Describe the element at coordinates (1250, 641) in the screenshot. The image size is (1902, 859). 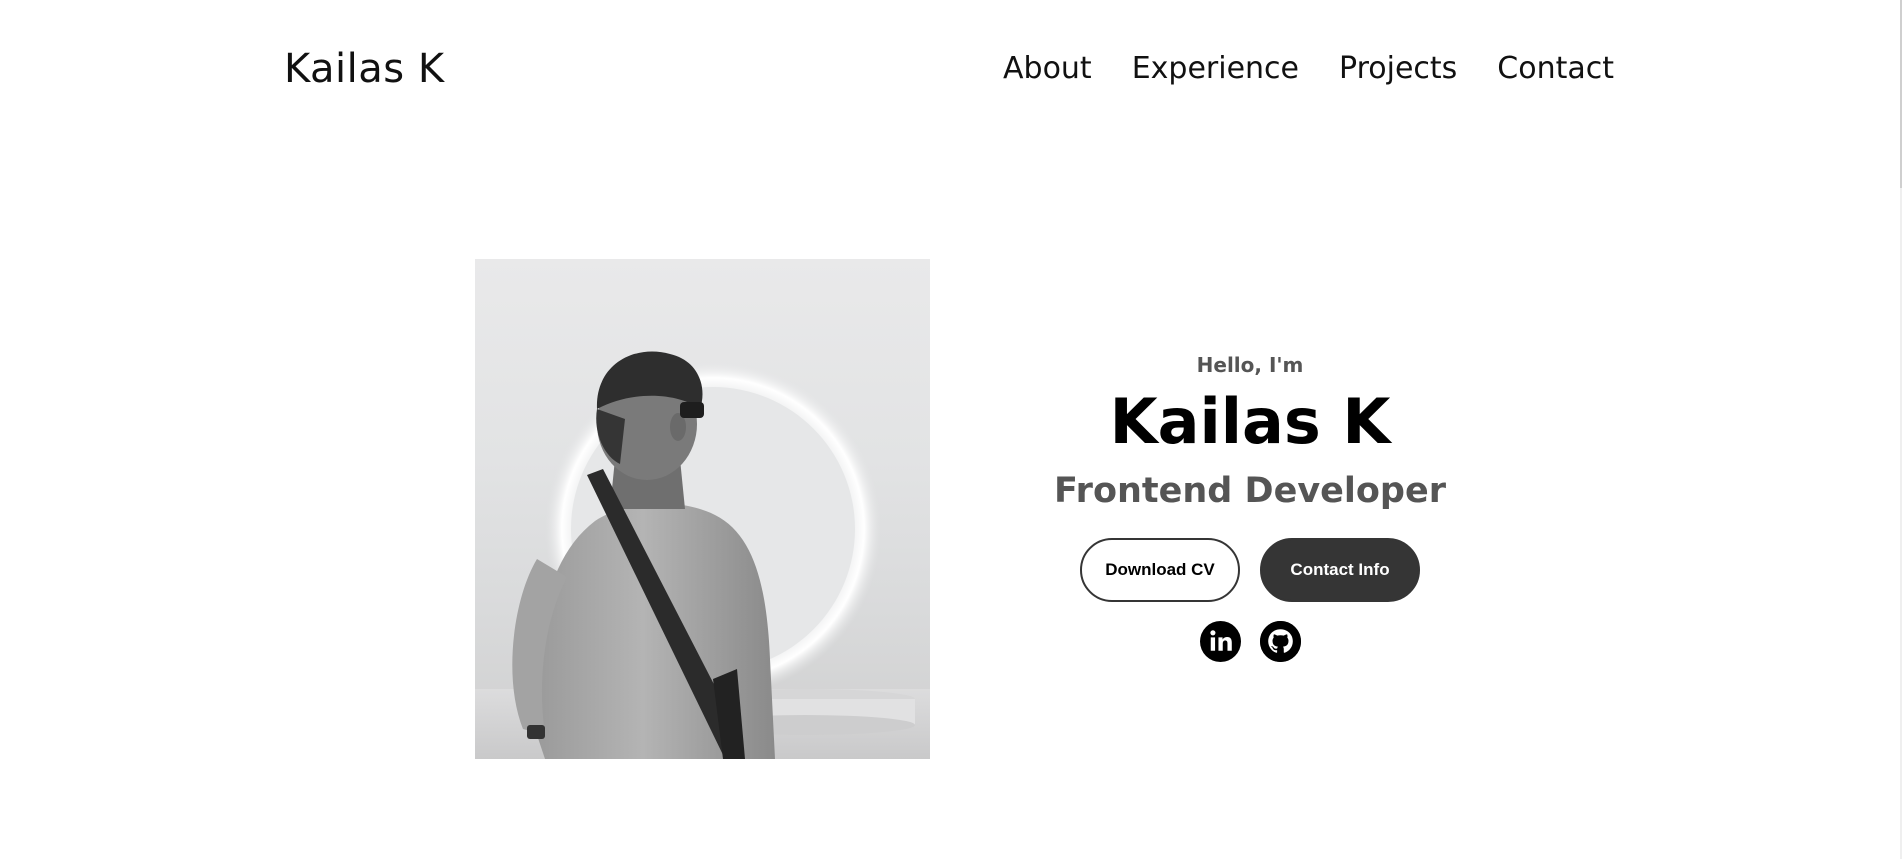
I see `social-links` at that location.